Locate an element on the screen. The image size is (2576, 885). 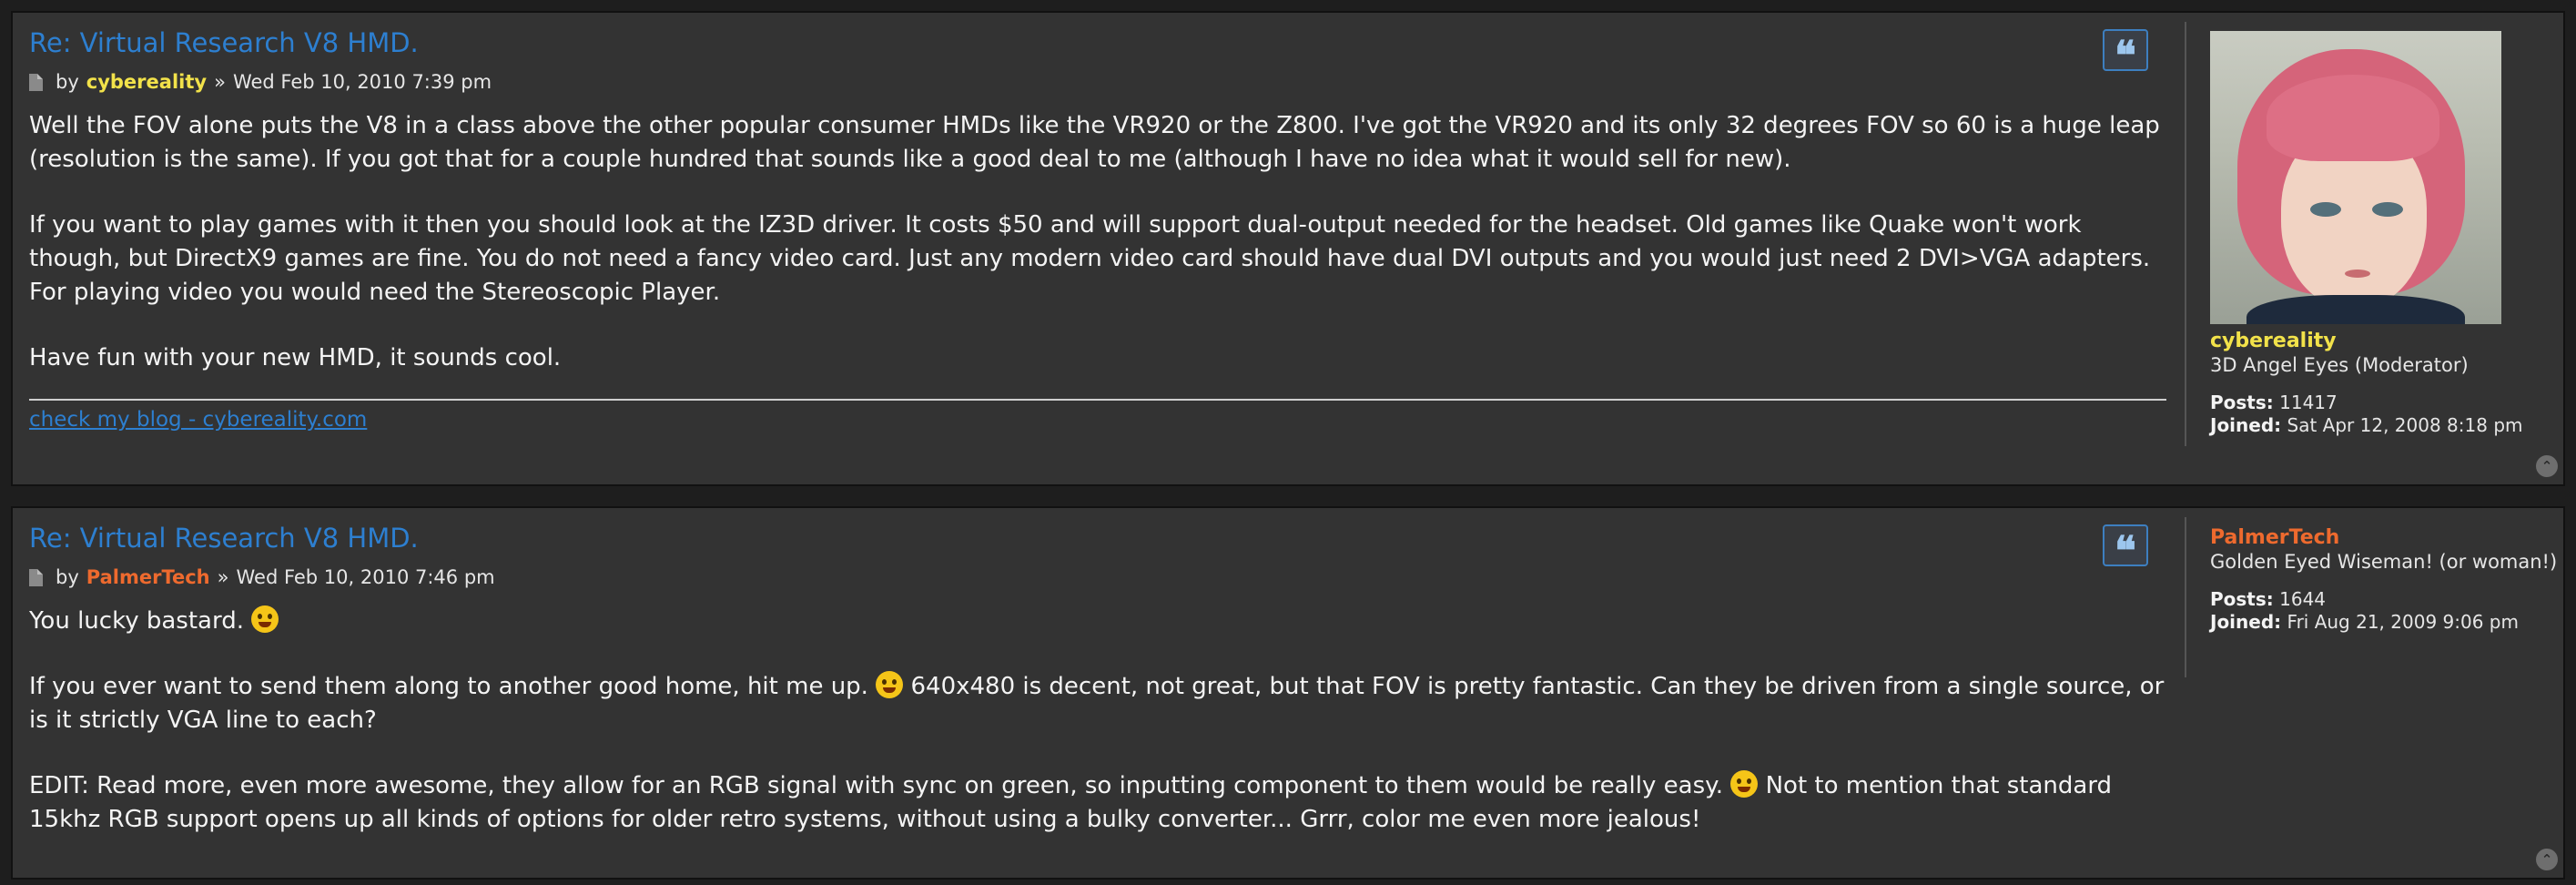
profile-username-link: PalmerTech is located at coordinates (2384, 538).